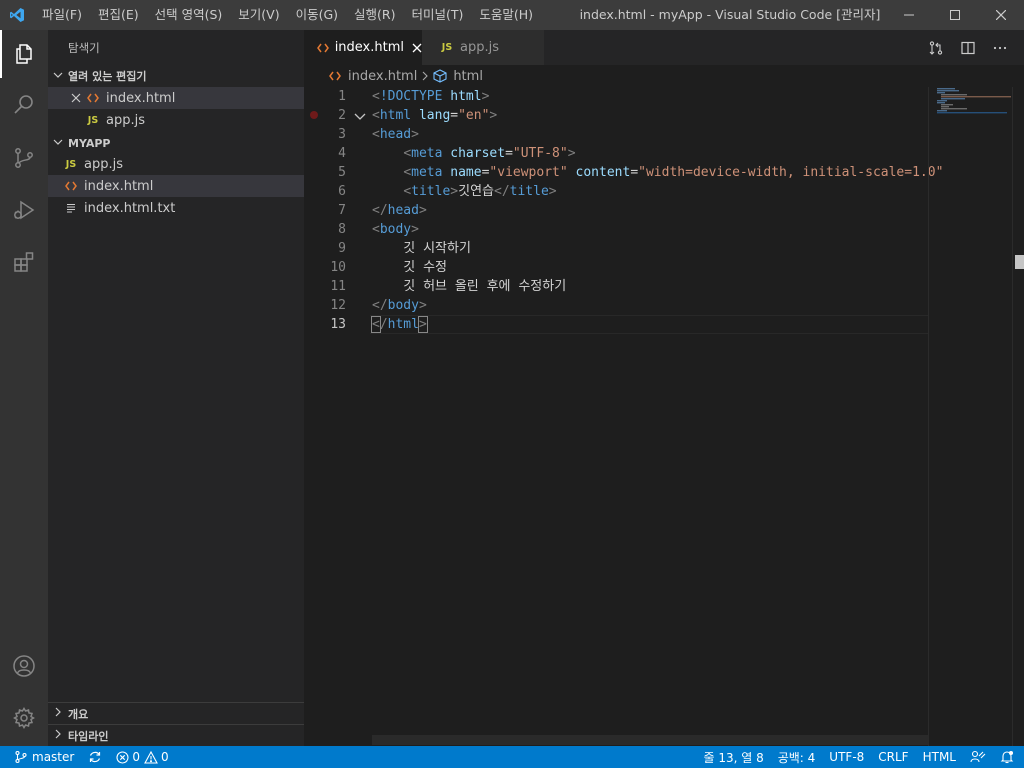 The image size is (1024, 768). I want to click on breakpoint-dot, so click(314, 115).